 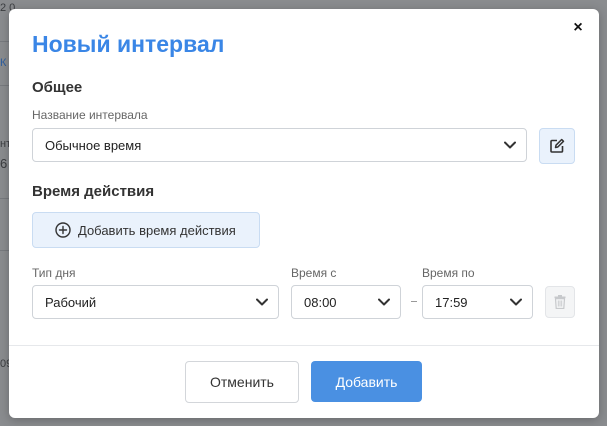 What do you see at coordinates (54, 273) in the screenshot?
I see `day-type-label: Тип дня` at bounding box center [54, 273].